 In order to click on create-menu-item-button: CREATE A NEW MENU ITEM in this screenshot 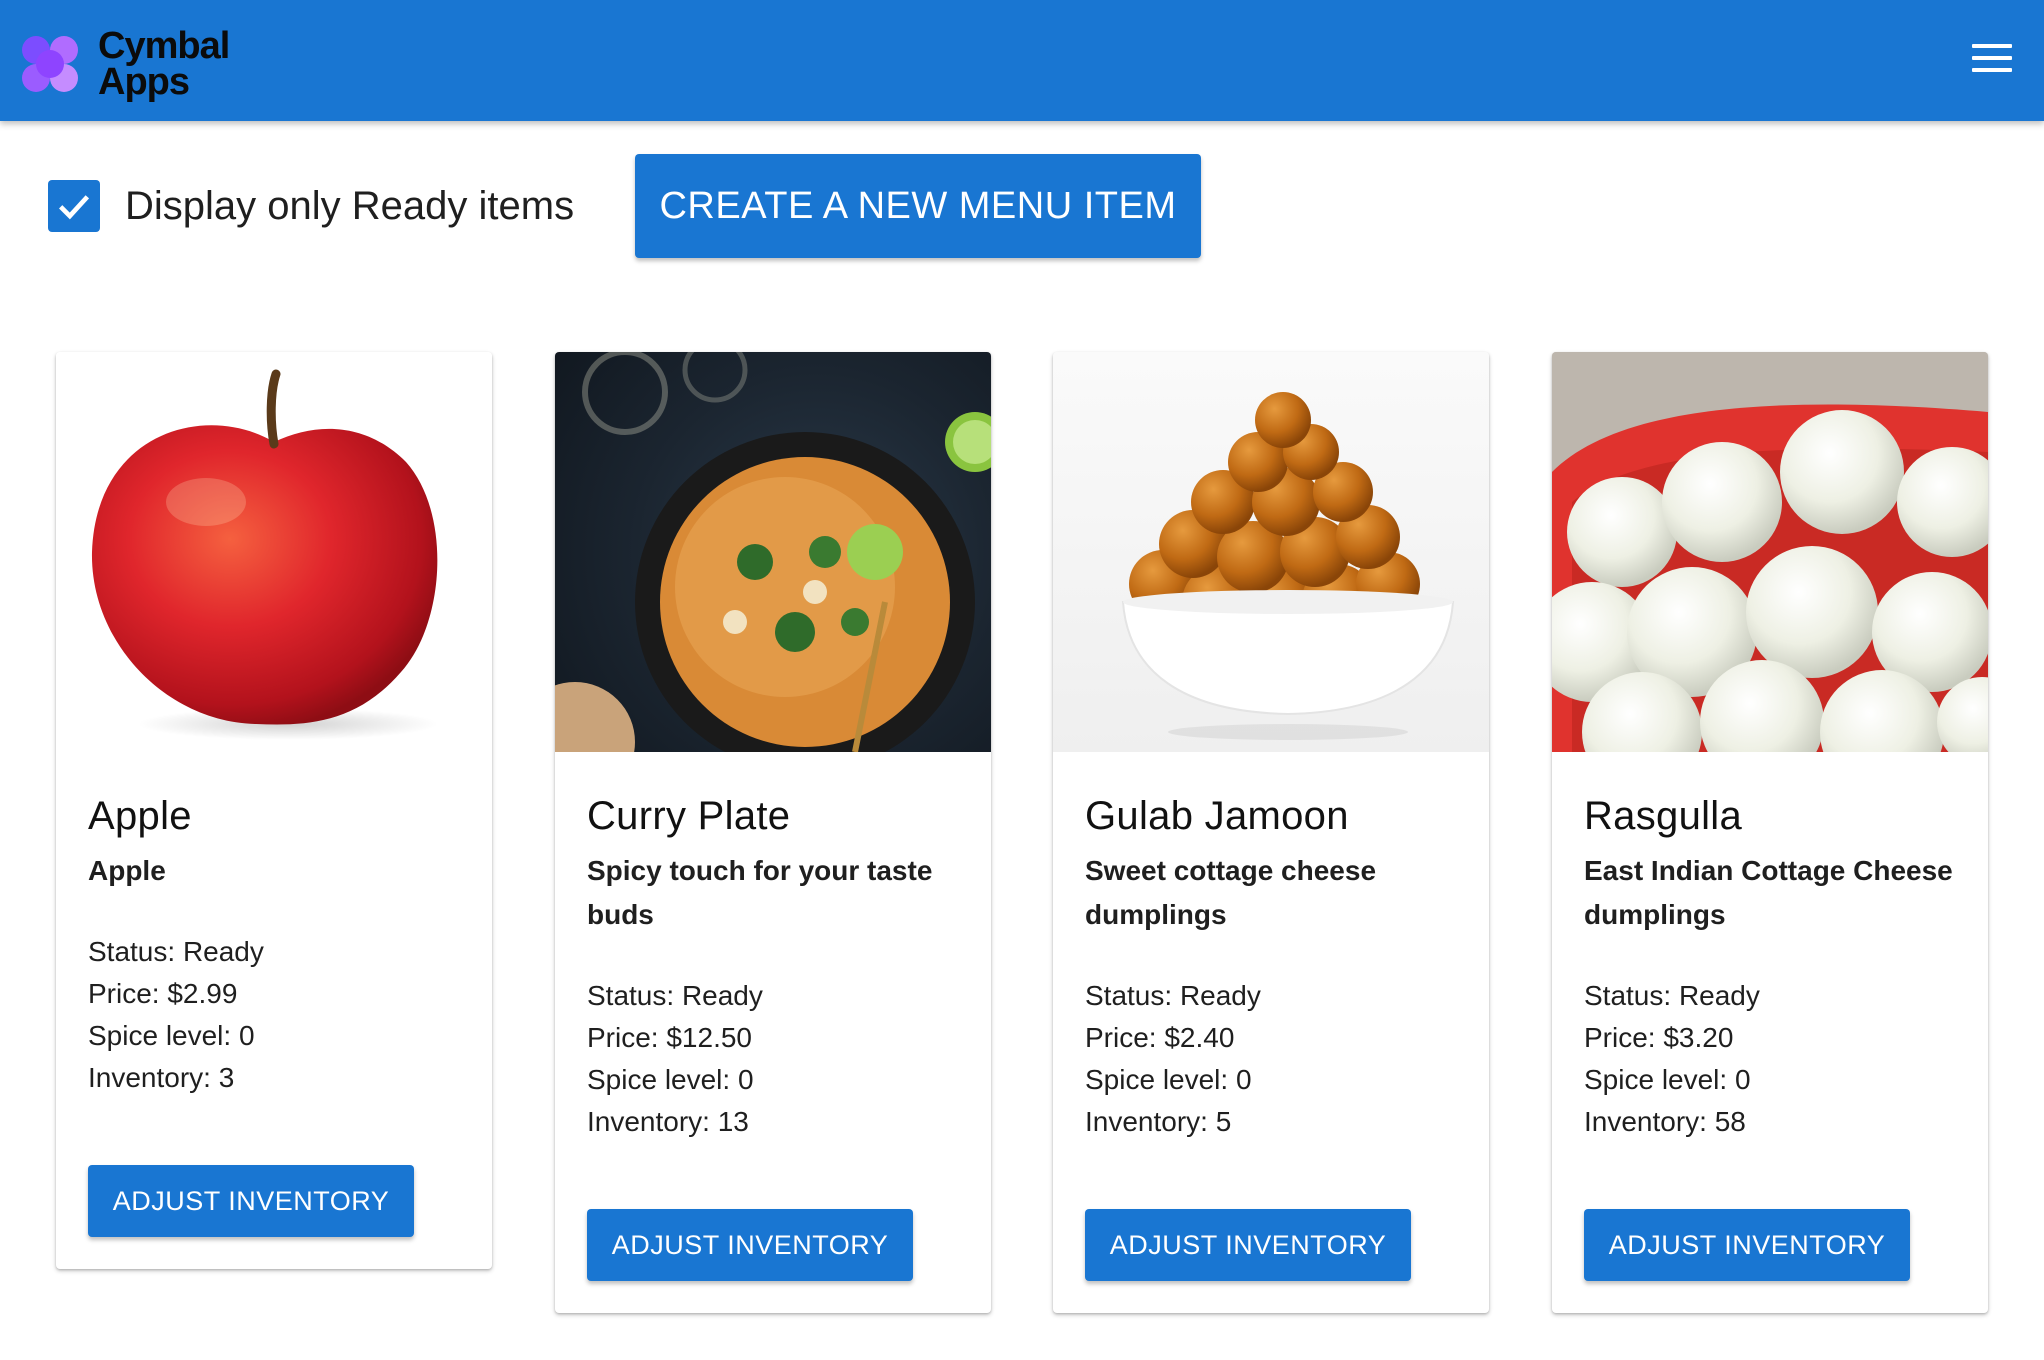, I will do `click(918, 206)`.